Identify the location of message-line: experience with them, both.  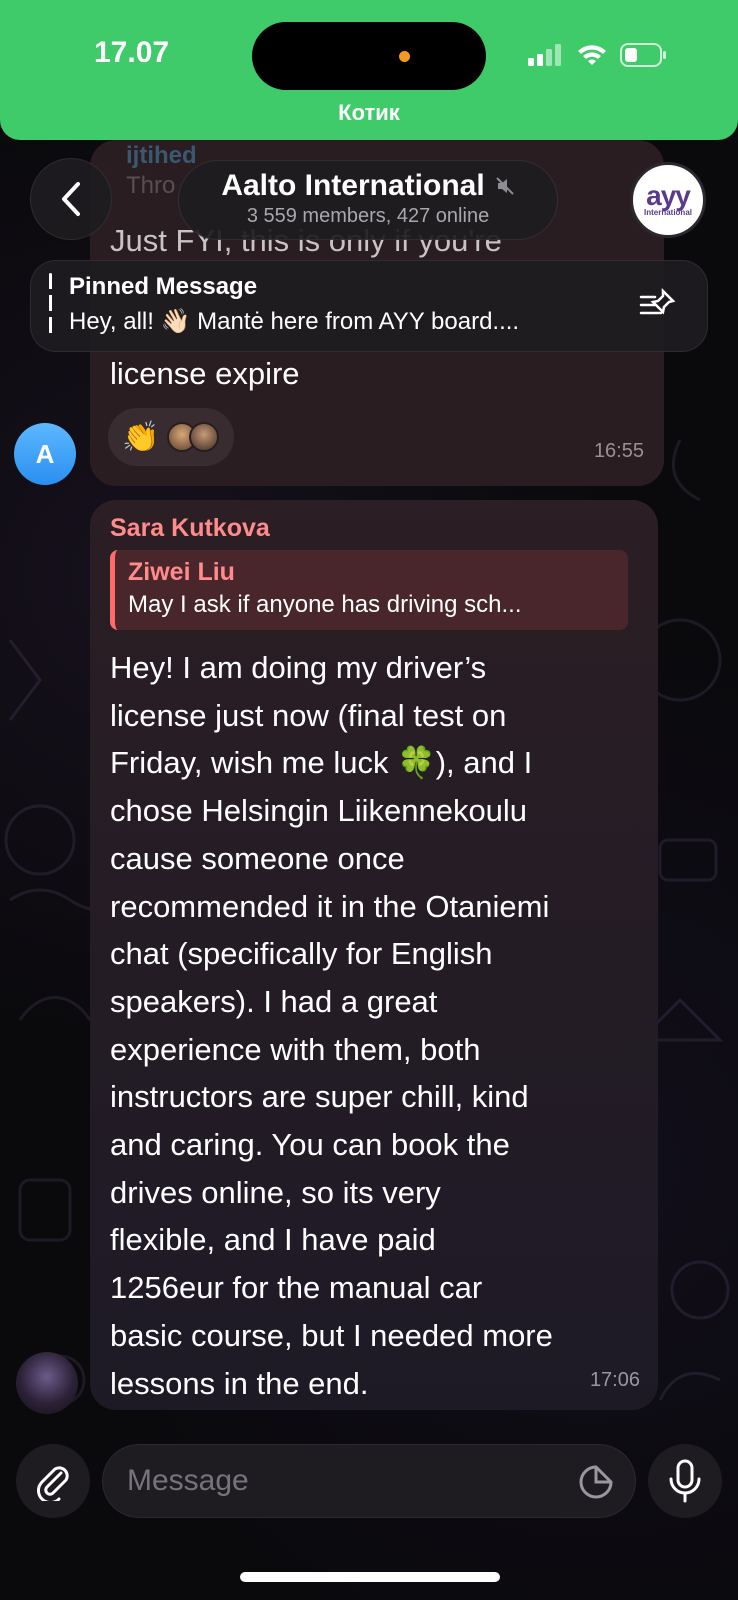
(295, 1049).